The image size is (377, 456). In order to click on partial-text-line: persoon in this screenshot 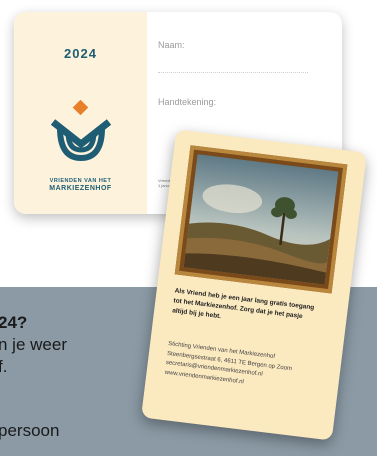, I will do `click(30, 430)`.